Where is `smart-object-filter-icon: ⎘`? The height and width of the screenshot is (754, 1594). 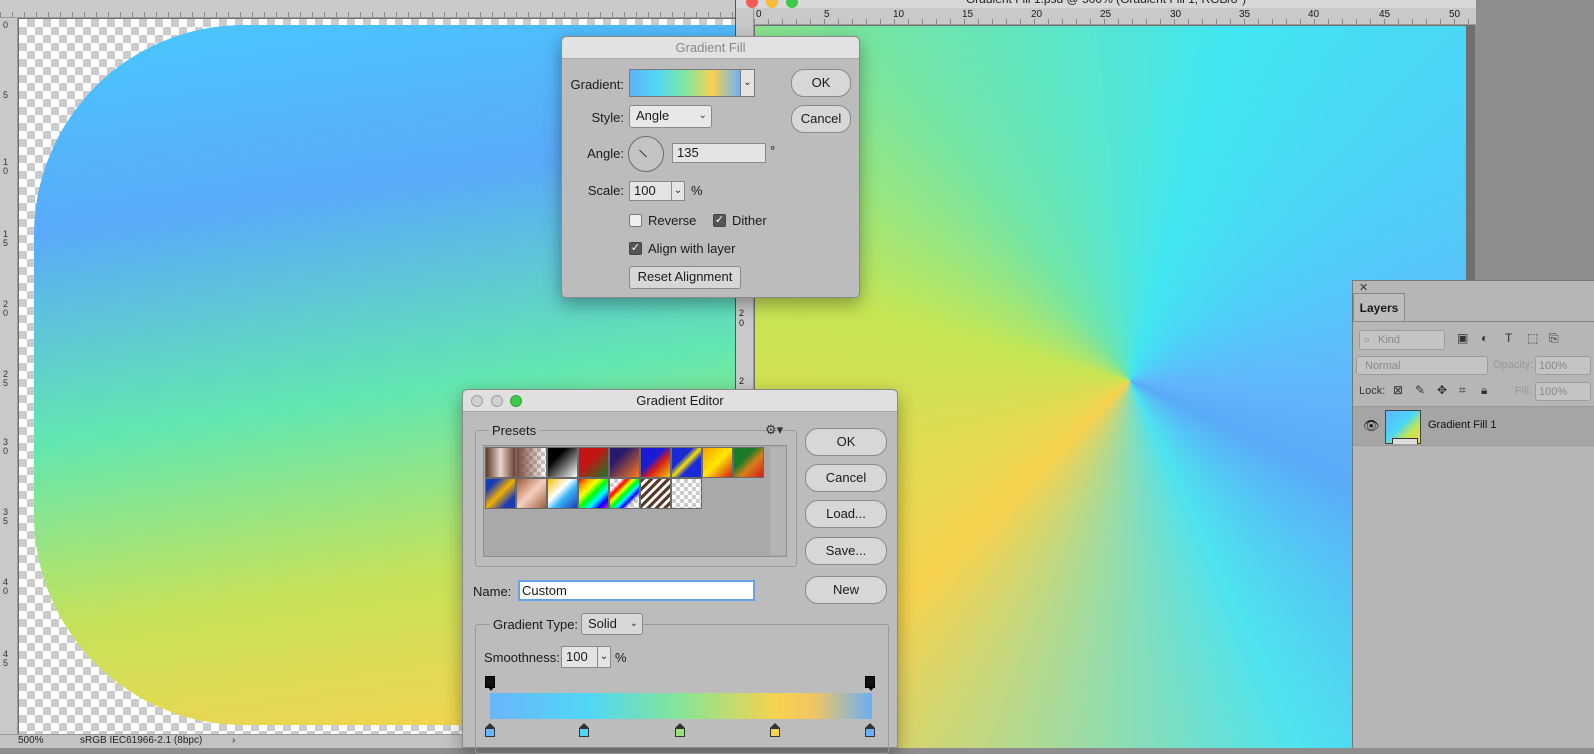 smart-object-filter-icon: ⎘ is located at coordinates (1554, 338).